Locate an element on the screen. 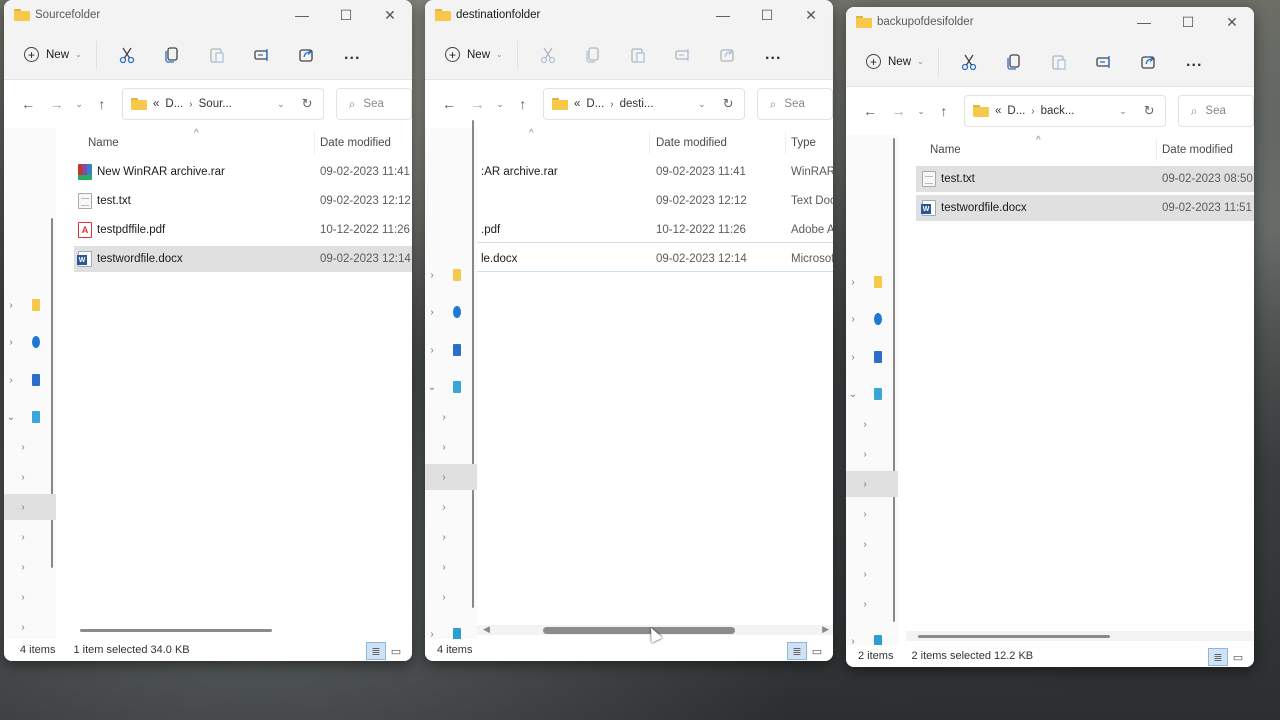 Image resolution: width=1280 pixels, height=720 pixels. horizontal-scrollbar is located at coordinates (1080, 636).